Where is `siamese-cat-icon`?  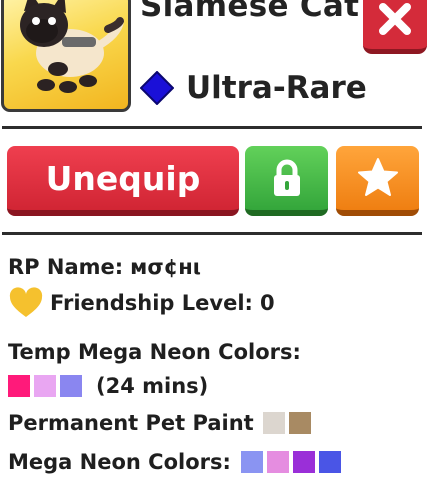
siamese-cat-icon is located at coordinates (72, 46).